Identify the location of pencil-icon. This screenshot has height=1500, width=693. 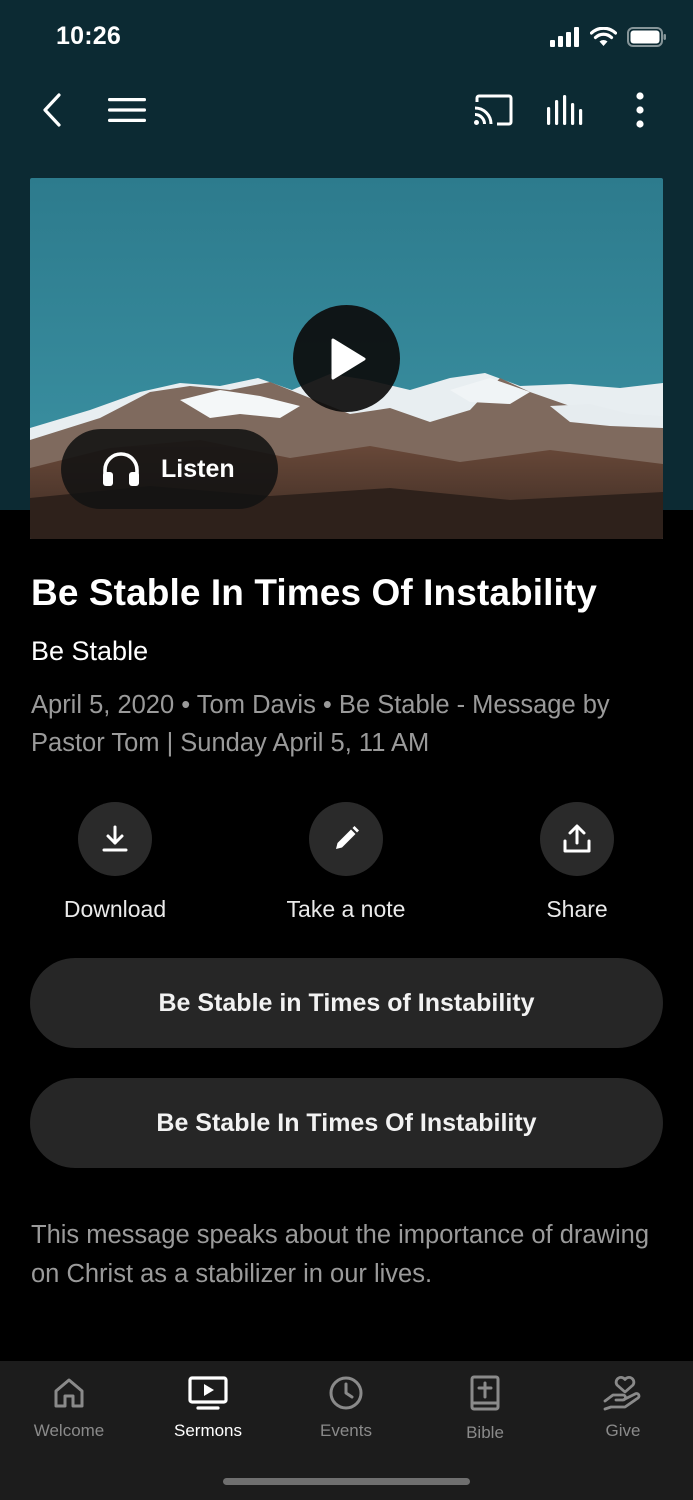
(347, 837).